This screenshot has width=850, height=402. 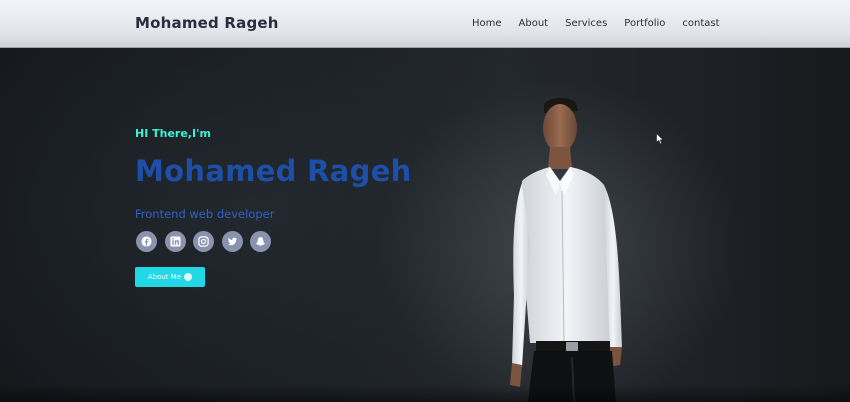 I want to click on bottom-shadow, so click(x=425, y=393).